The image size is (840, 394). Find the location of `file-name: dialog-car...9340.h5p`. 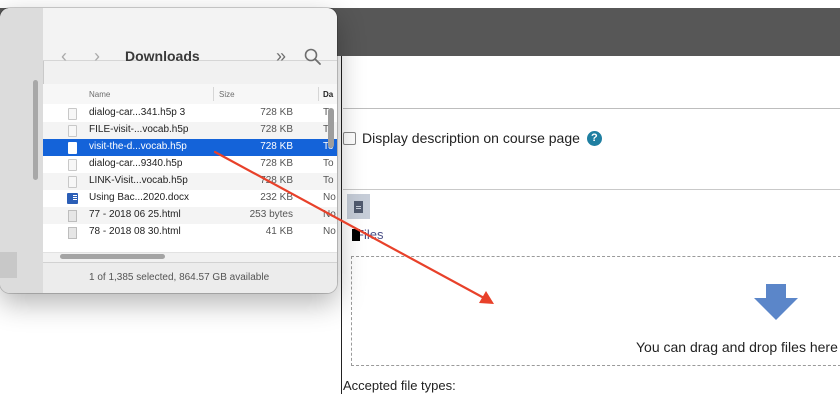

file-name: dialog-car...9340.h5p is located at coordinates (136, 163).